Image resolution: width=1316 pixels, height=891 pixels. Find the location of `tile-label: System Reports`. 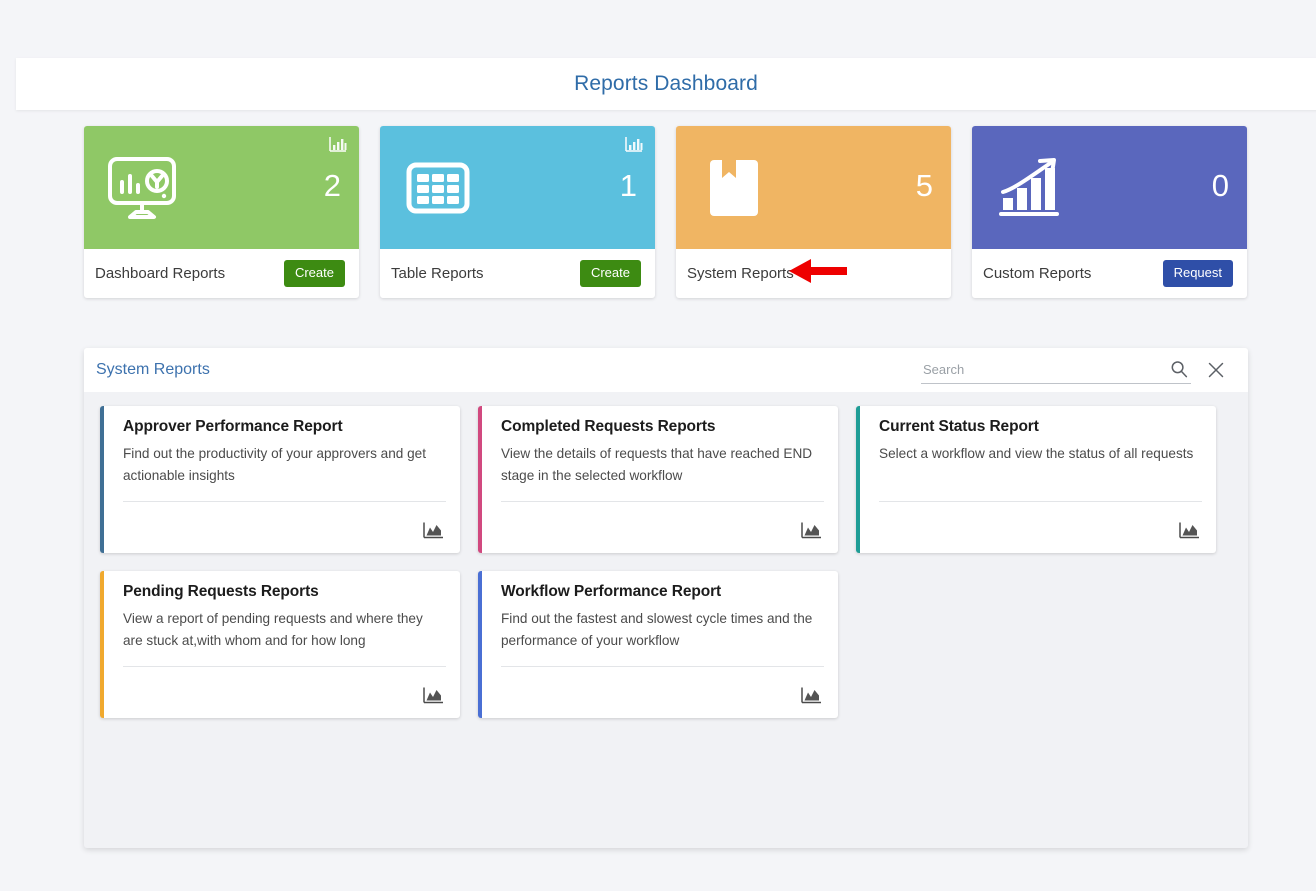

tile-label: System Reports is located at coordinates (740, 273).